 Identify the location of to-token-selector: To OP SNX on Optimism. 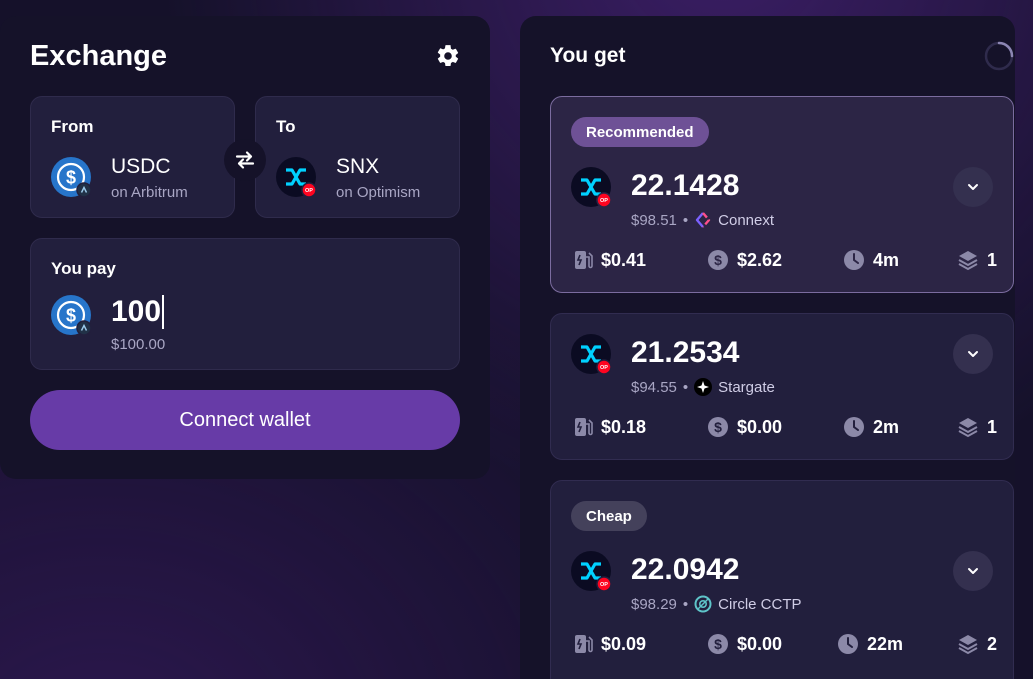
(357, 157).